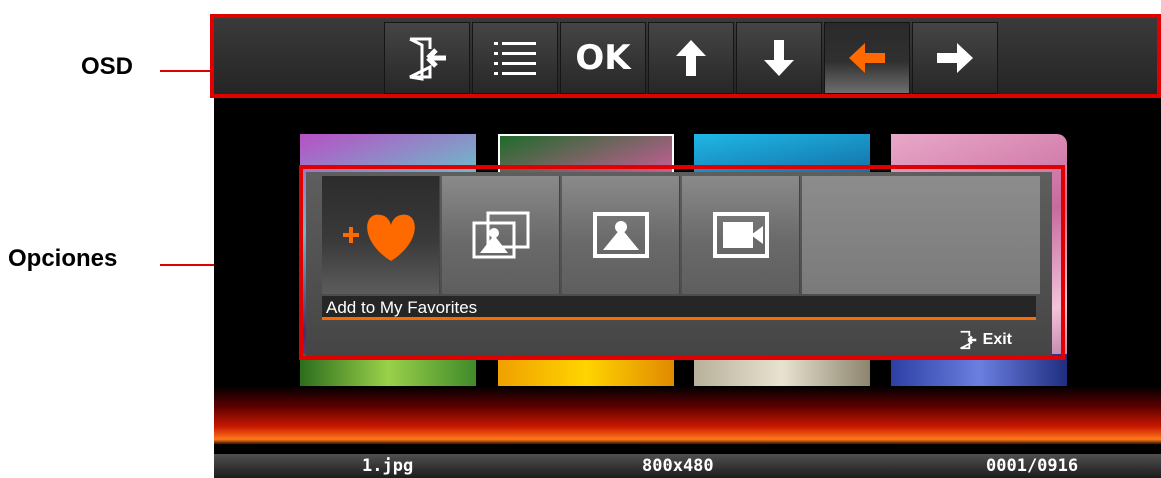 The width and height of the screenshot is (1161, 478). What do you see at coordinates (187, 71) in the screenshot?
I see `osd-annotation-line` at bounding box center [187, 71].